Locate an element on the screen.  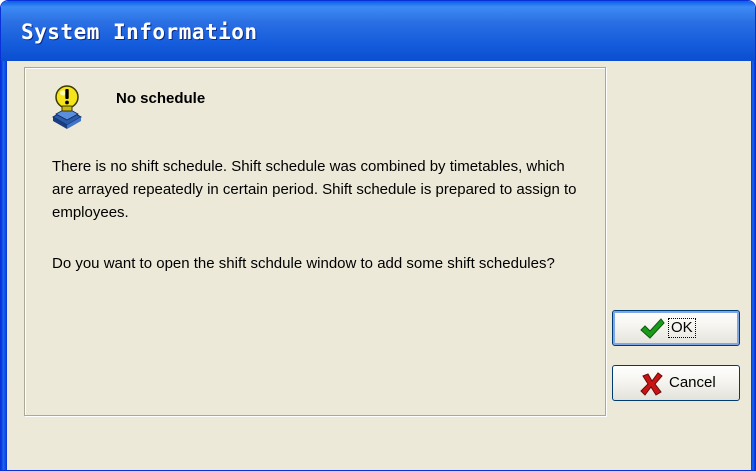
ok-button: OK is located at coordinates (676, 328).